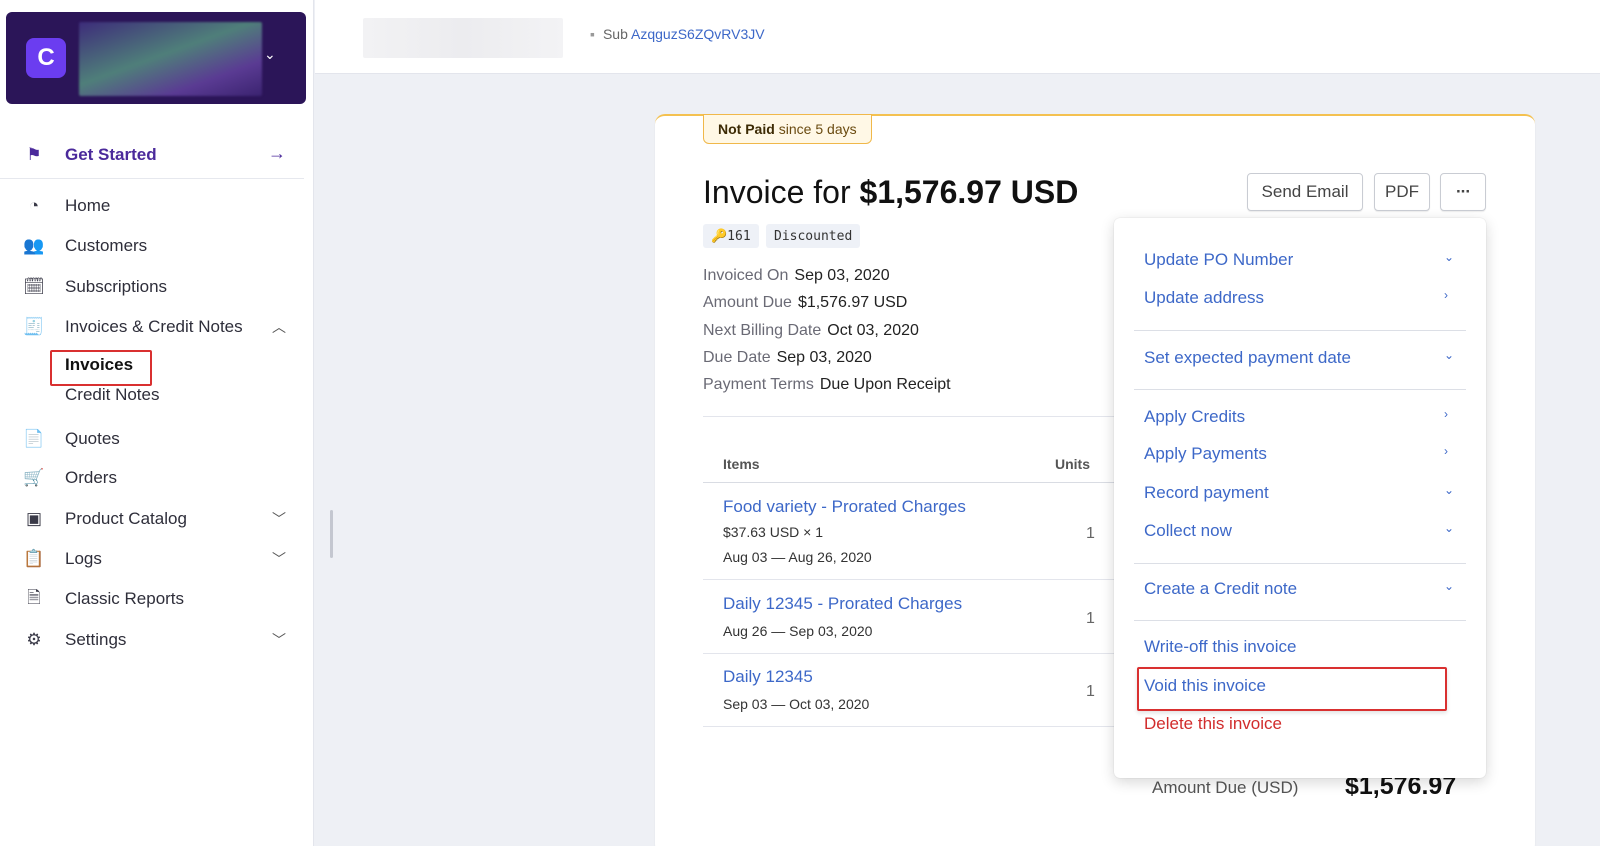  Describe the element at coordinates (34, 639) in the screenshot. I see `gear-icon: ⚙` at that location.